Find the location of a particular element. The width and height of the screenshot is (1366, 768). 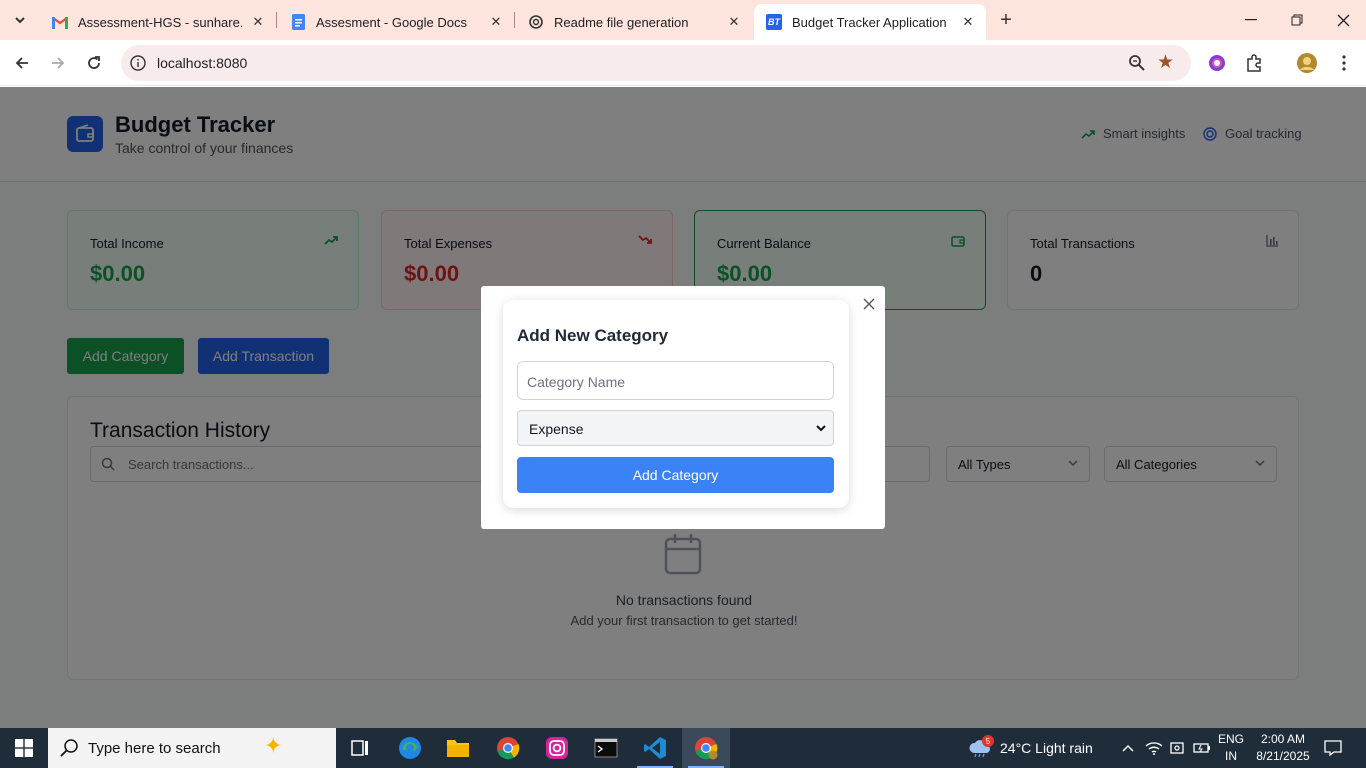

input-language-indicator: ENG IN is located at coordinates (1231, 748).